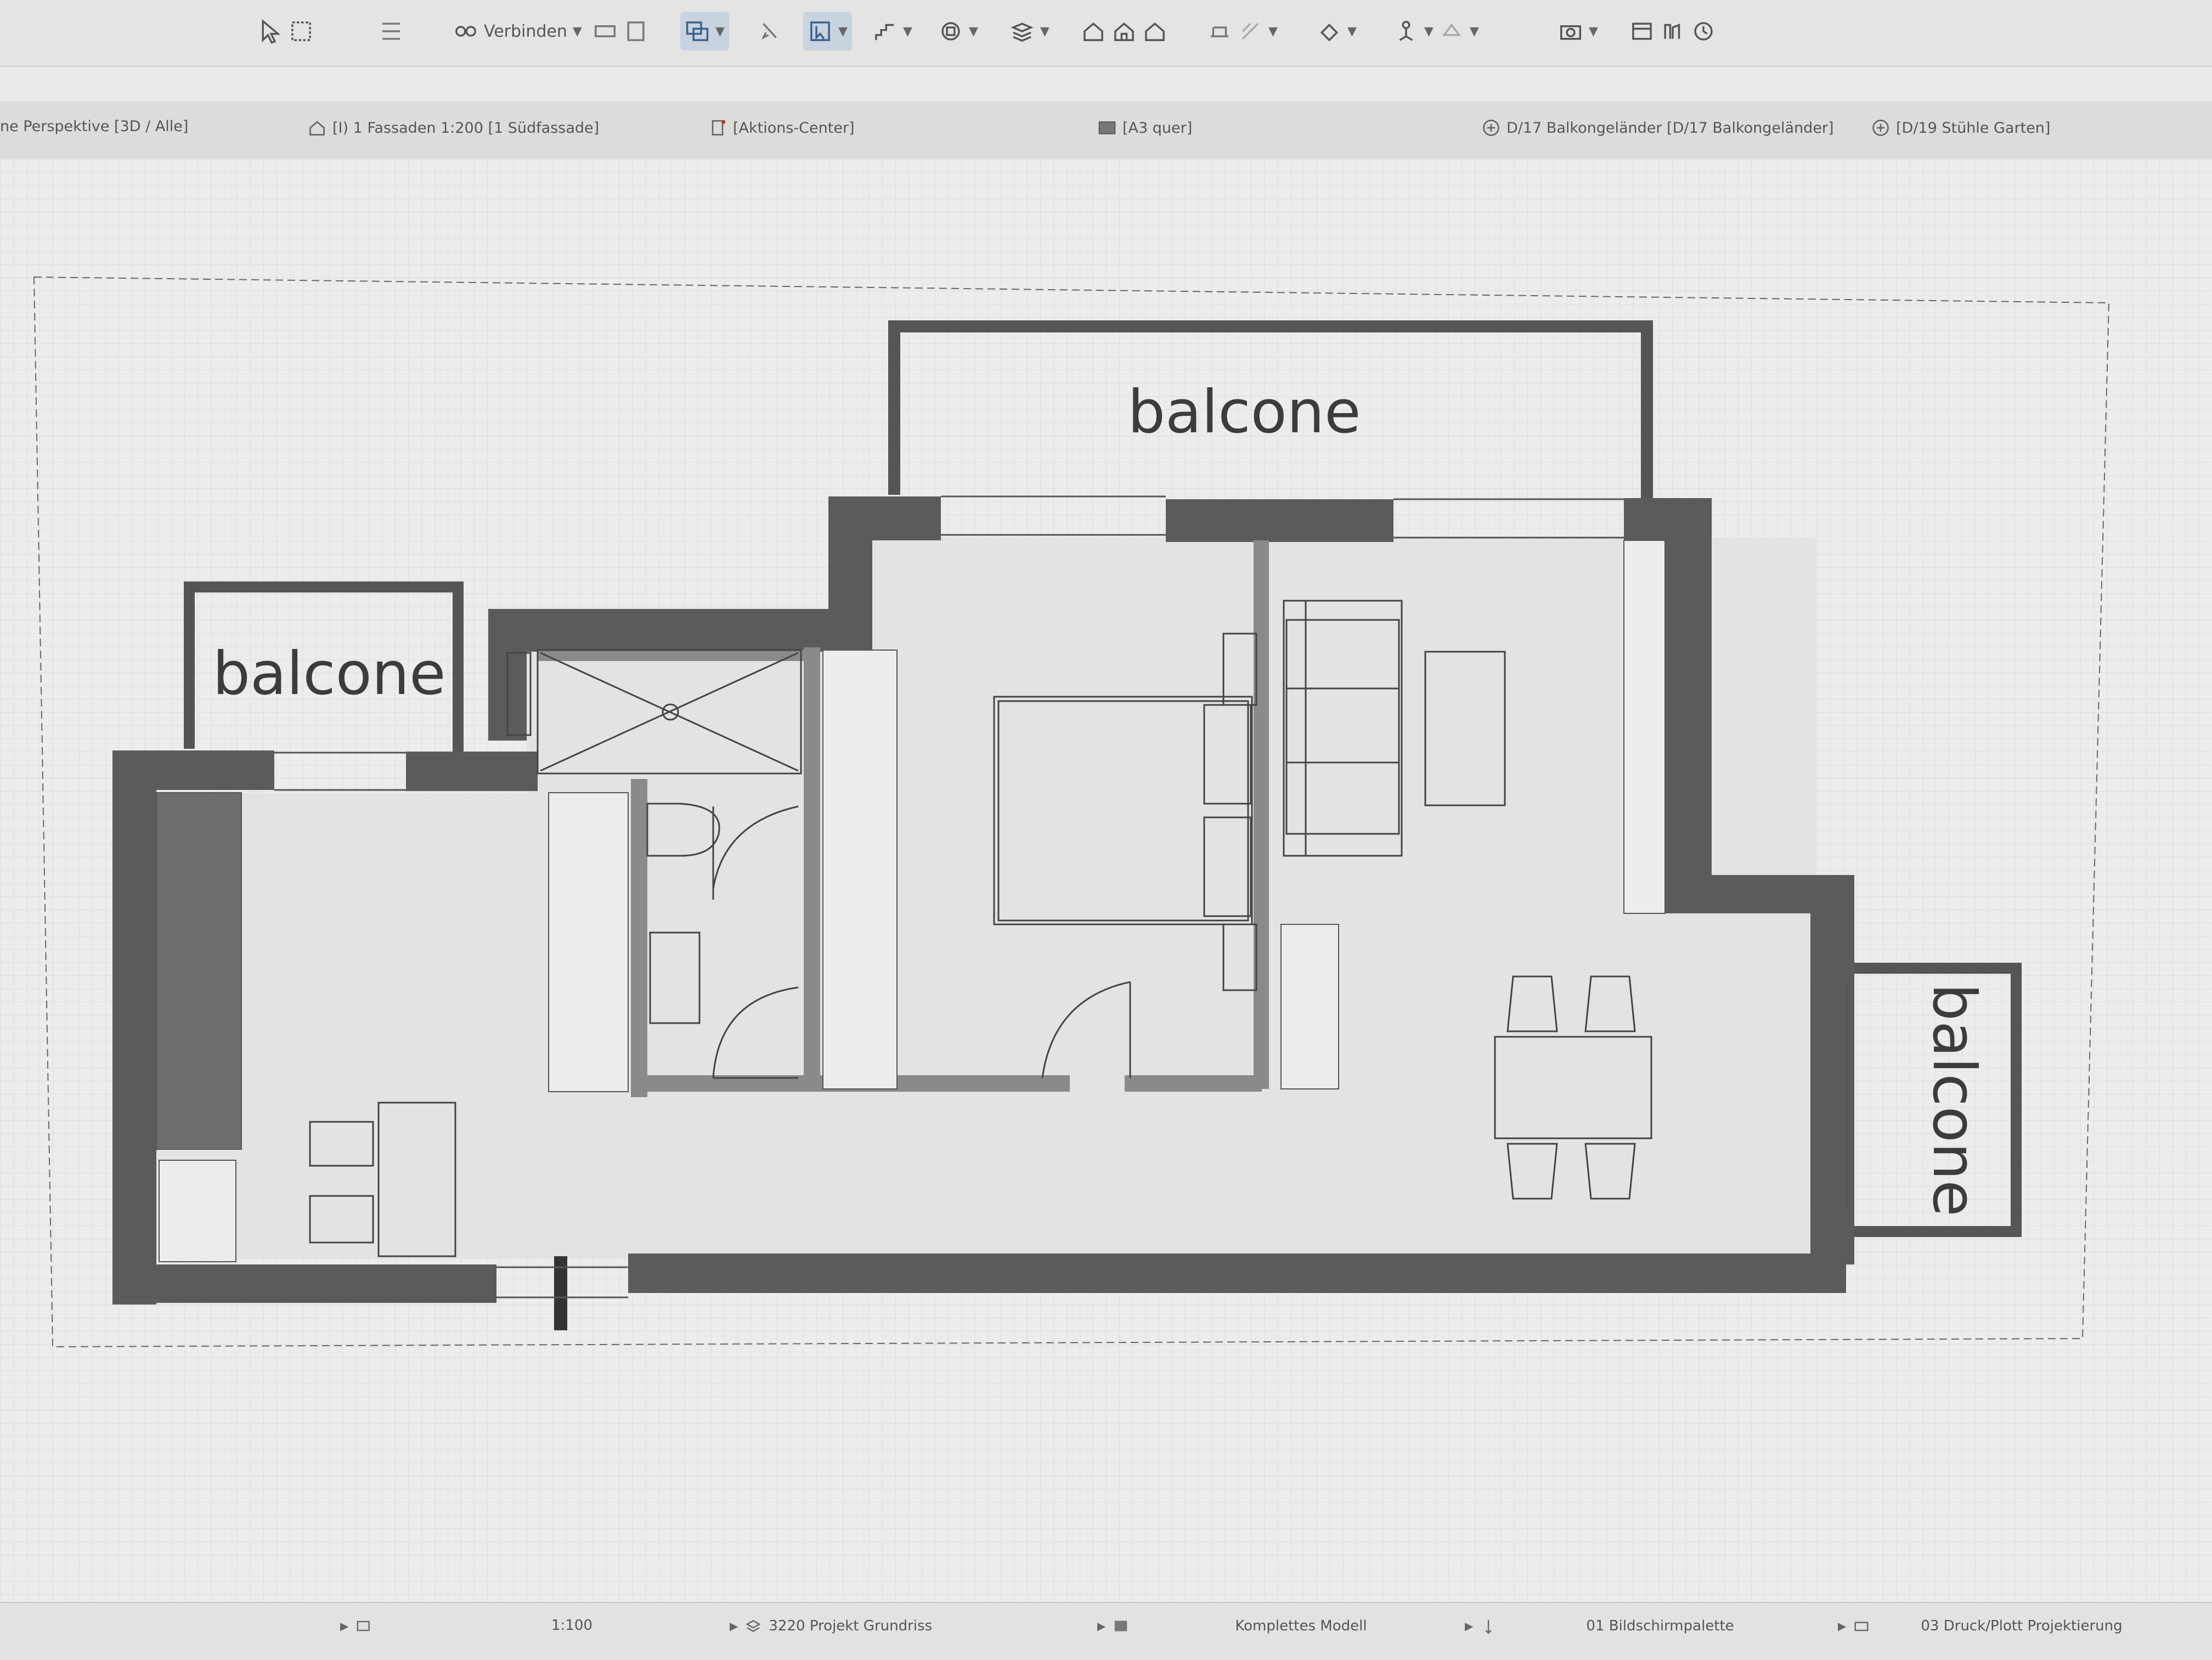 The width and height of the screenshot is (2212, 1660). I want to click on connect-icon, so click(466, 31).